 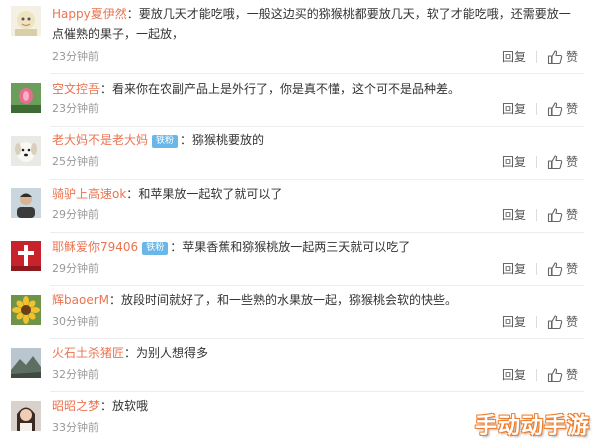 I want to click on username-link: 空文控吾, so click(x=76, y=89).